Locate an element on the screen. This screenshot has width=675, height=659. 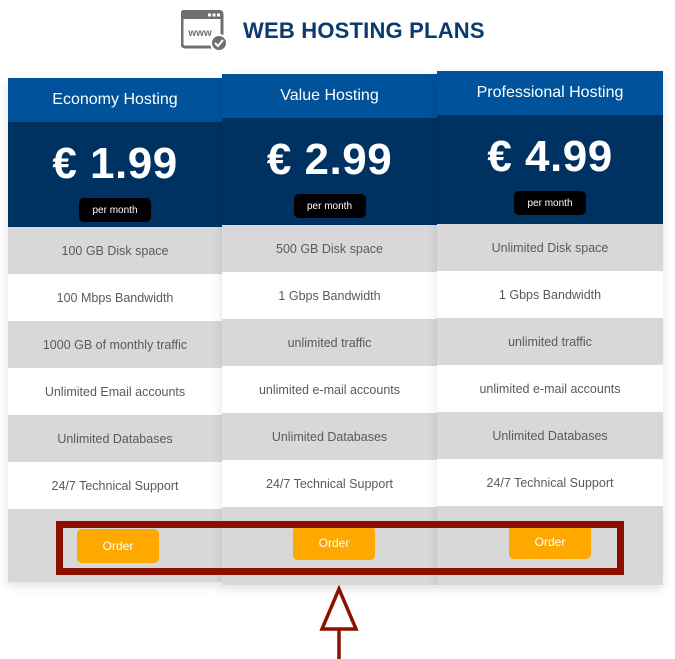
plan-price: € 1.99 is located at coordinates (115, 163).